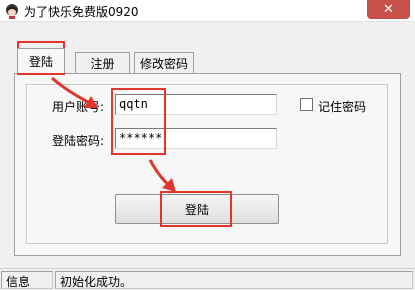 Image resolution: width=415 pixels, height=290 pixels. What do you see at coordinates (138, 121) in the screenshot?
I see `highlight-credentials` at bounding box center [138, 121].